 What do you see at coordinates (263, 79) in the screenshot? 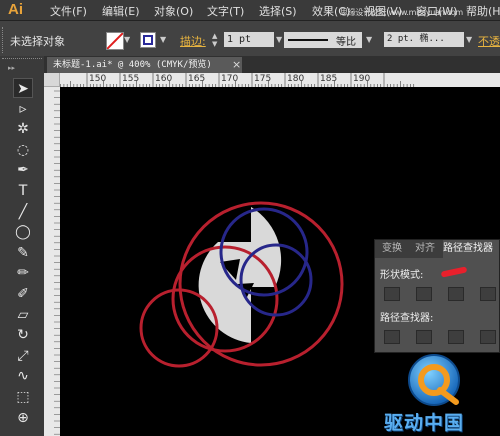
I see `ruler-tick-label: 175` at bounding box center [263, 79].